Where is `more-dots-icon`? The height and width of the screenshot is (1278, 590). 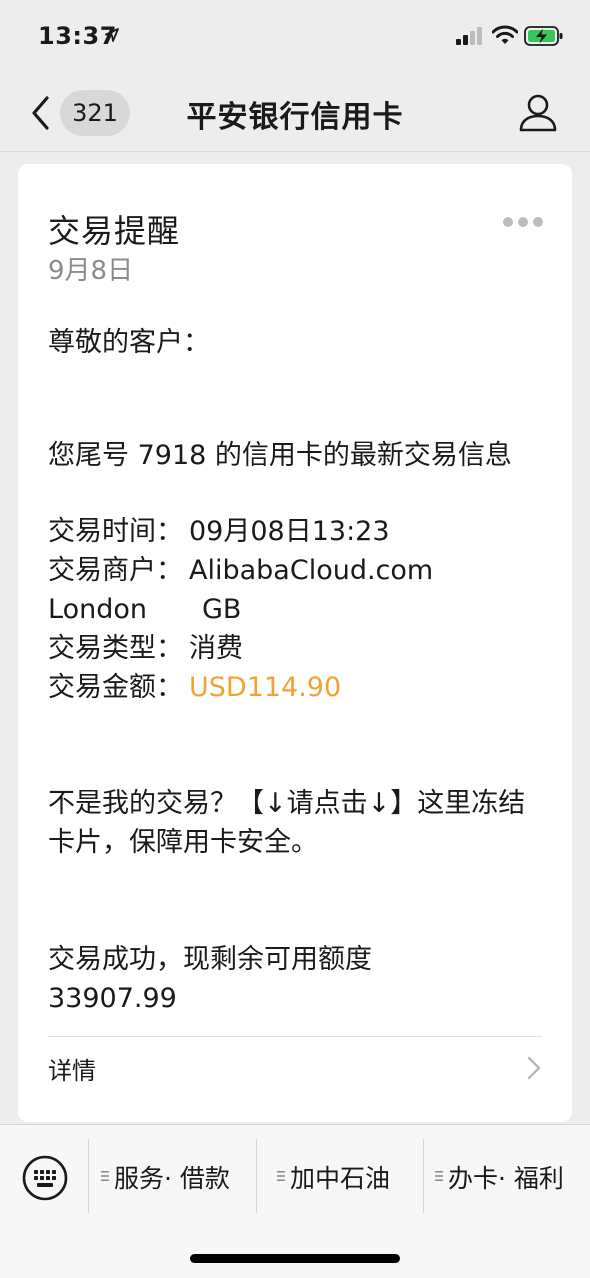
more-dots-icon is located at coordinates (523, 222).